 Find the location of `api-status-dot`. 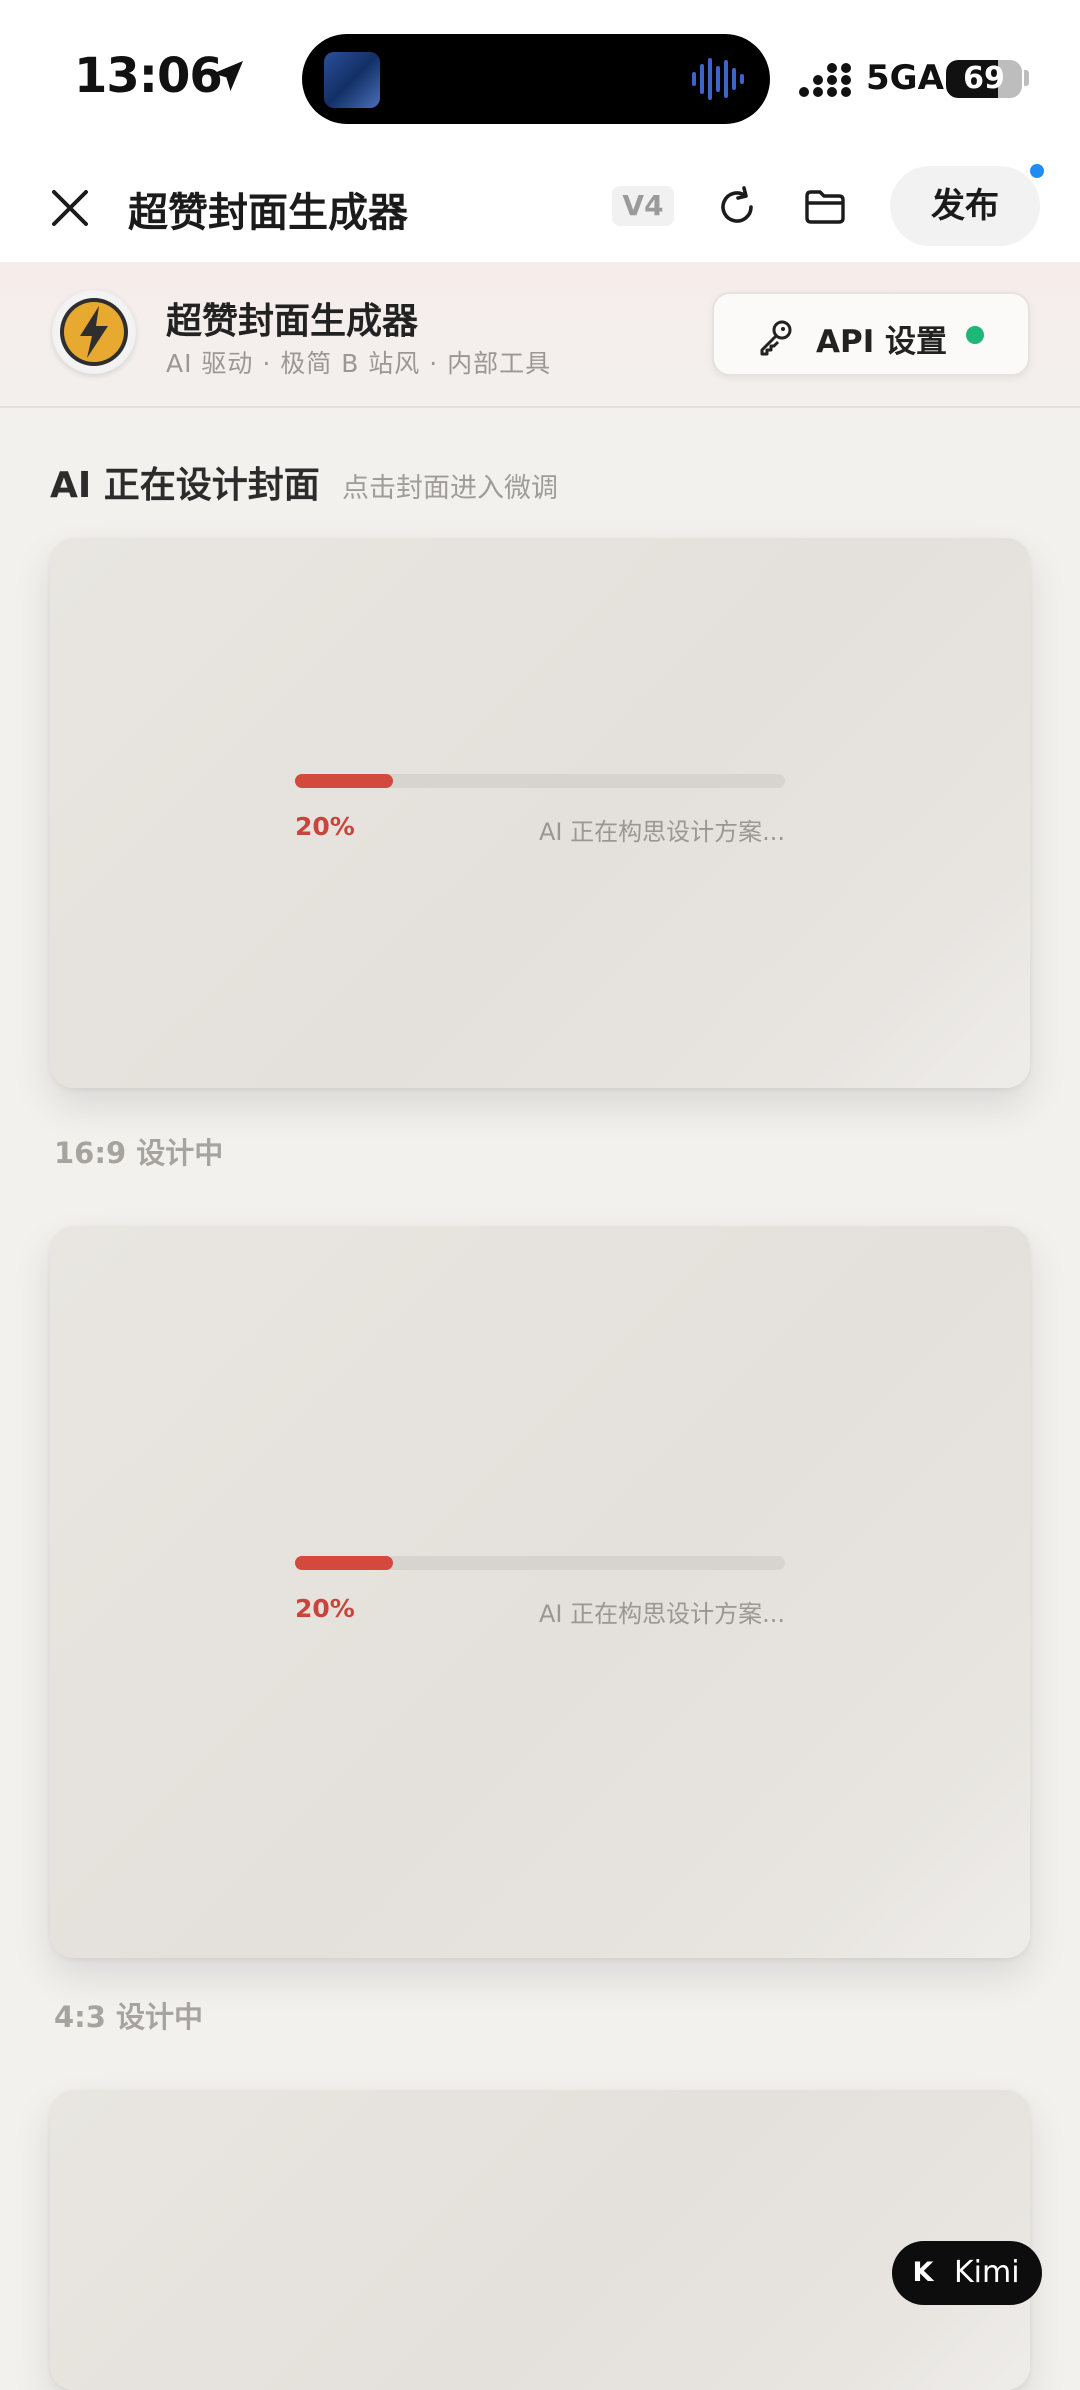

api-status-dot is located at coordinates (975, 335).